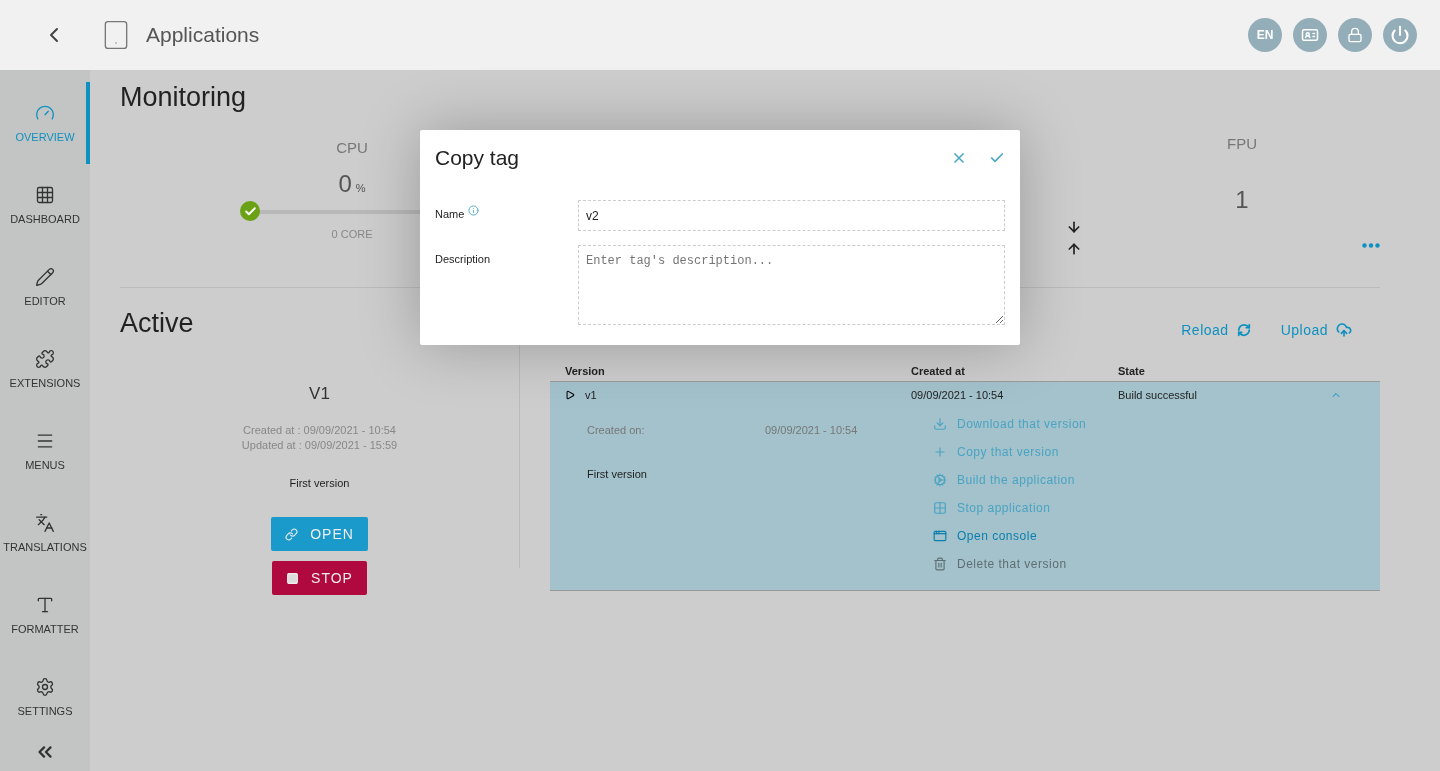 The image size is (1440, 771). I want to click on reload-button: Reload, so click(1216, 330).